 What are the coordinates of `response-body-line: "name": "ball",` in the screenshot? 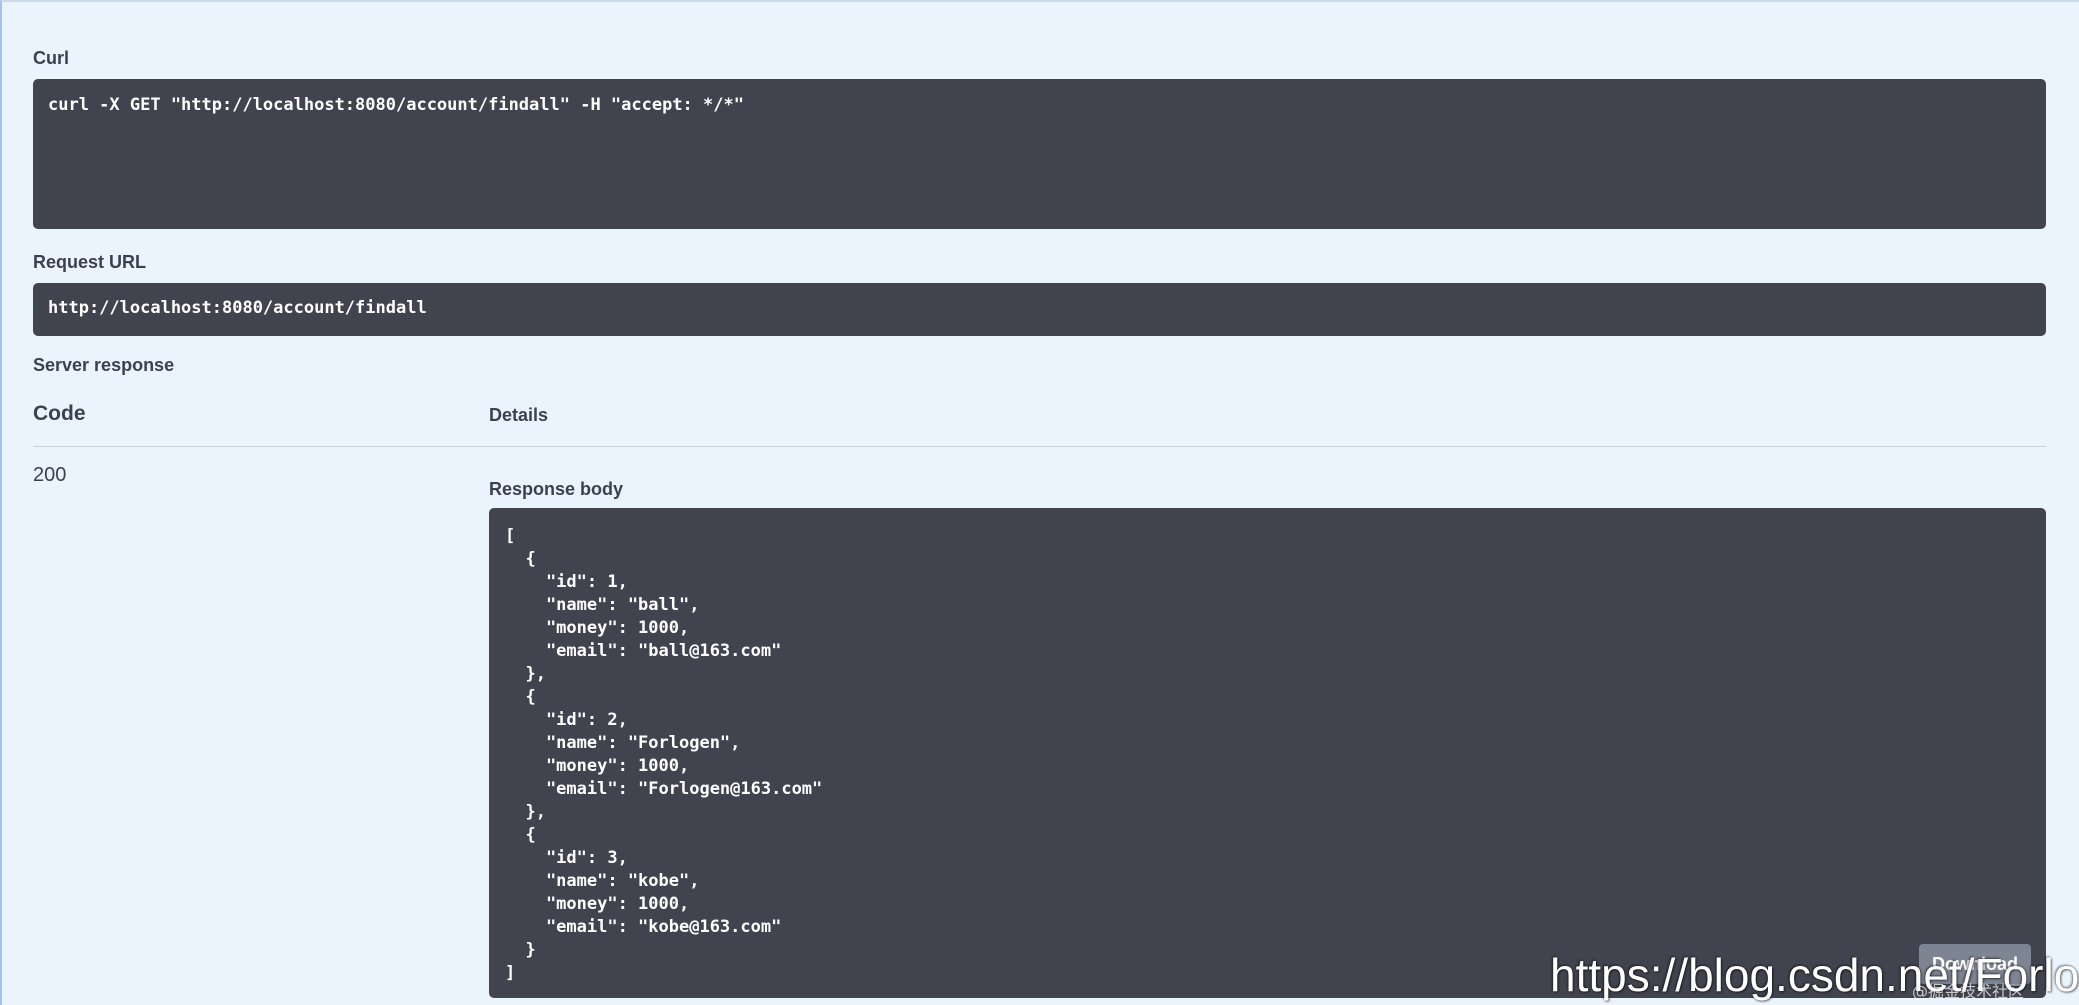 It's located at (602, 605).